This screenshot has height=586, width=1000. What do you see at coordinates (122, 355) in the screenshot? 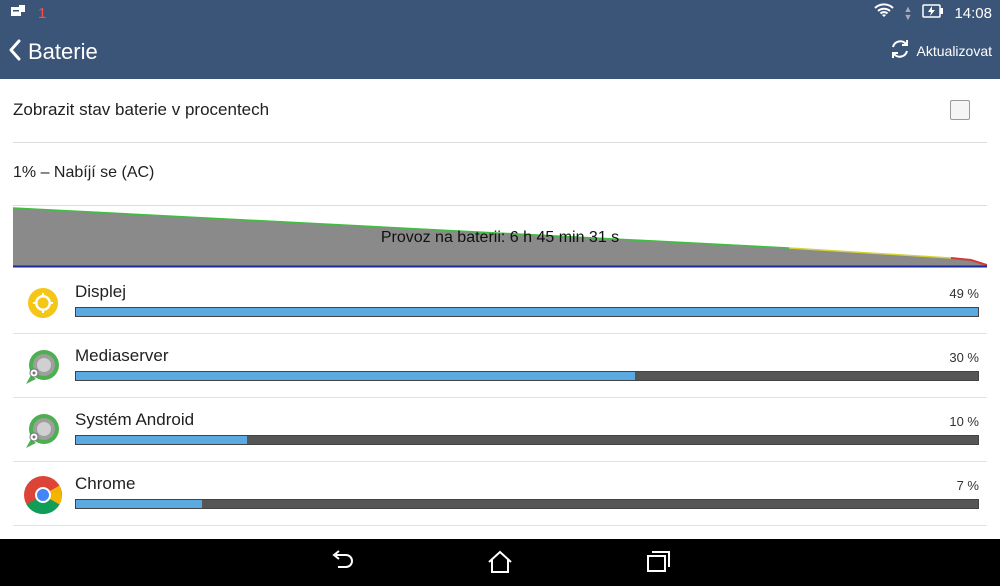
I see `app-name: Mediaserver` at bounding box center [122, 355].